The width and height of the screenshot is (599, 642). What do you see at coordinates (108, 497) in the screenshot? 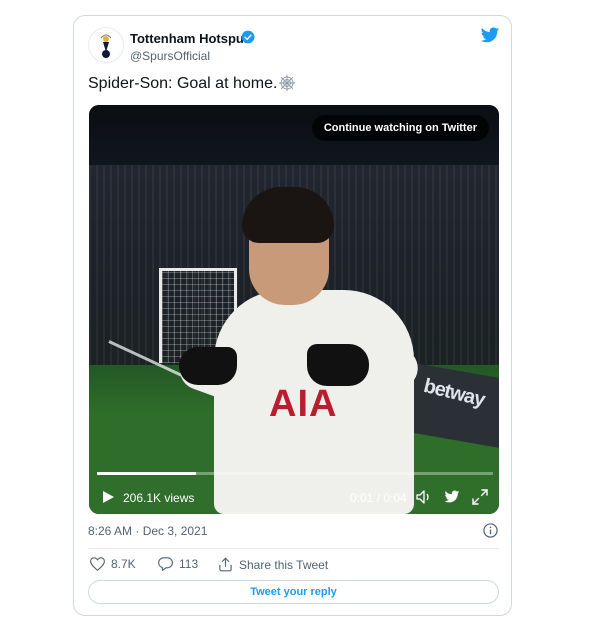
I see `play-icon` at bounding box center [108, 497].